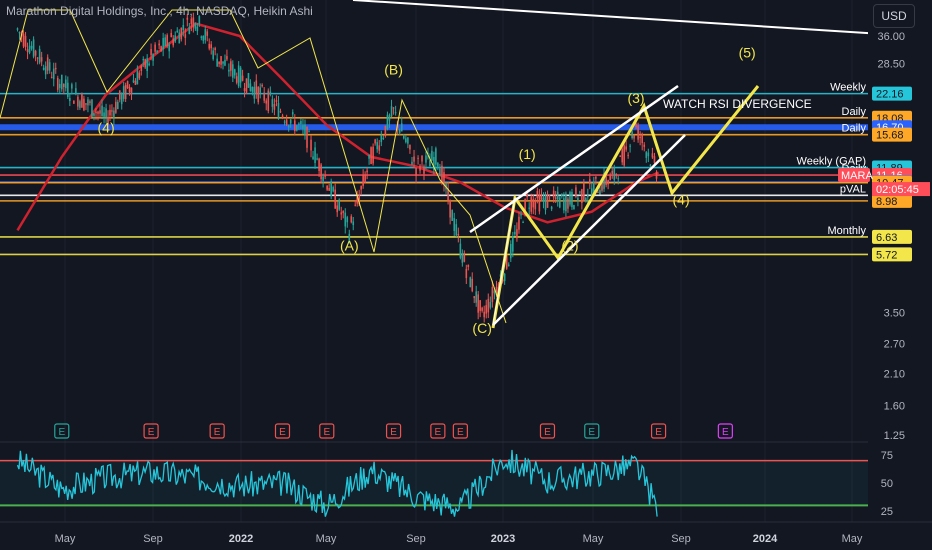 The width and height of the screenshot is (932, 550). What do you see at coordinates (737, 104) in the screenshot?
I see `note-label: WATCH RSI DIVERGENCE` at bounding box center [737, 104].